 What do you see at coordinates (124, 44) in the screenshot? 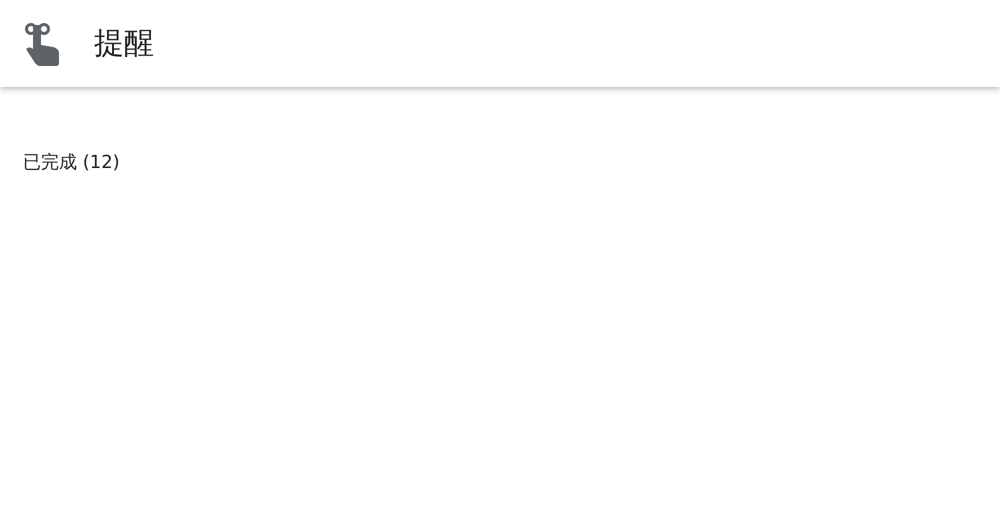
I see `app-title: 提醒` at bounding box center [124, 44].